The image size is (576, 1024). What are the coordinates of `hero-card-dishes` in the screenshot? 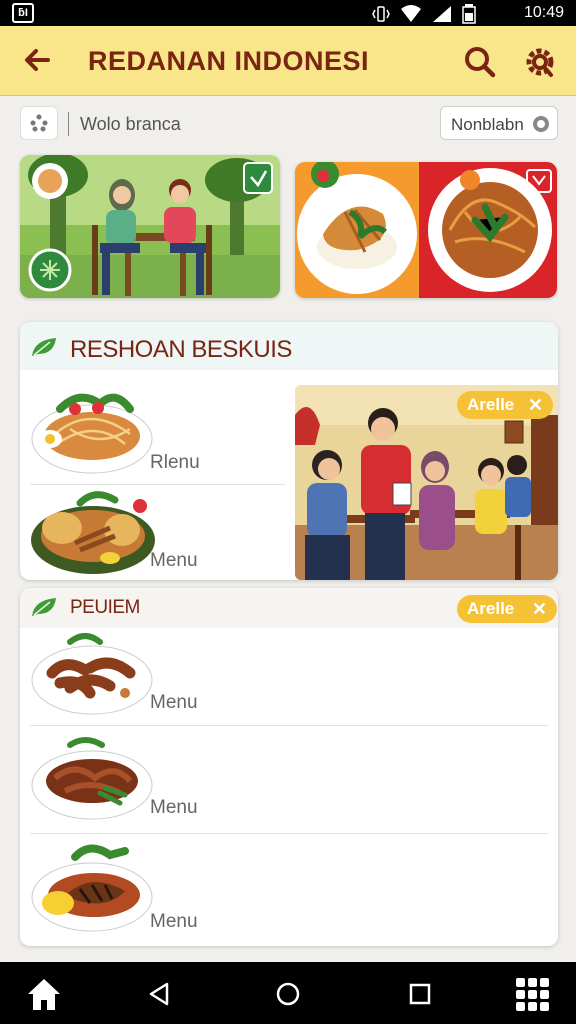 It's located at (426, 230).